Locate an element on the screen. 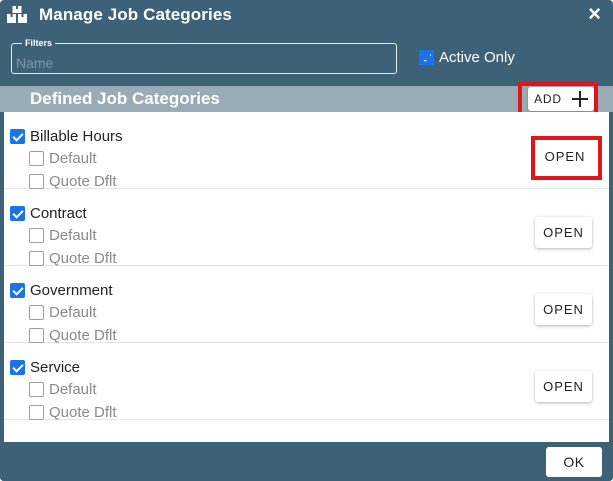 This screenshot has width=613, height=481. filters-legend: Filters is located at coordinates (39, 43).